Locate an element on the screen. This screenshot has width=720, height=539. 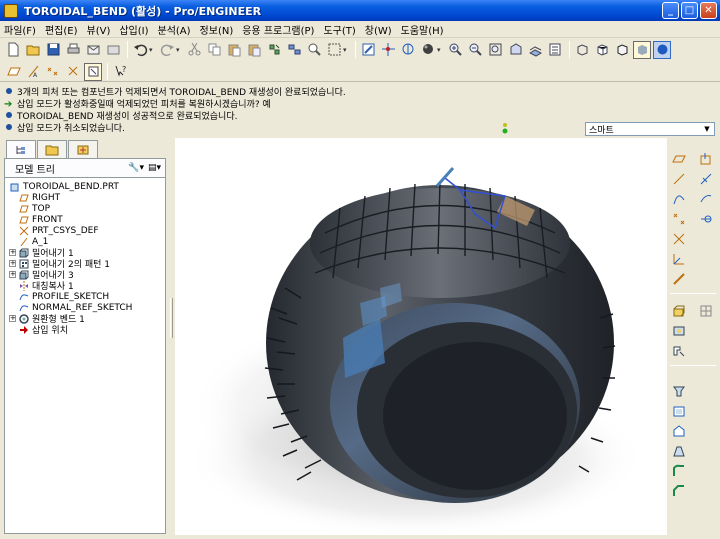
menu-applications: 응용 프로그램(P) is located at coordinates (278, 29).